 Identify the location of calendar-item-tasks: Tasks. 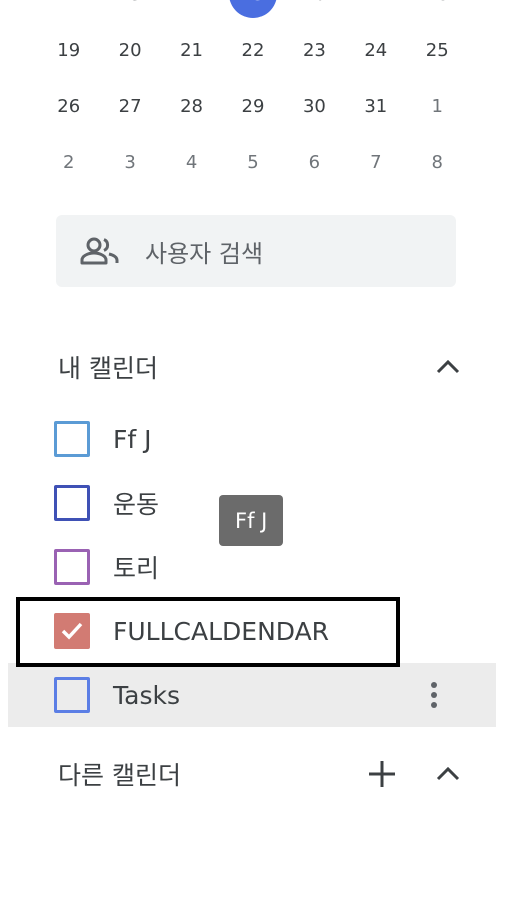
(252, 695).